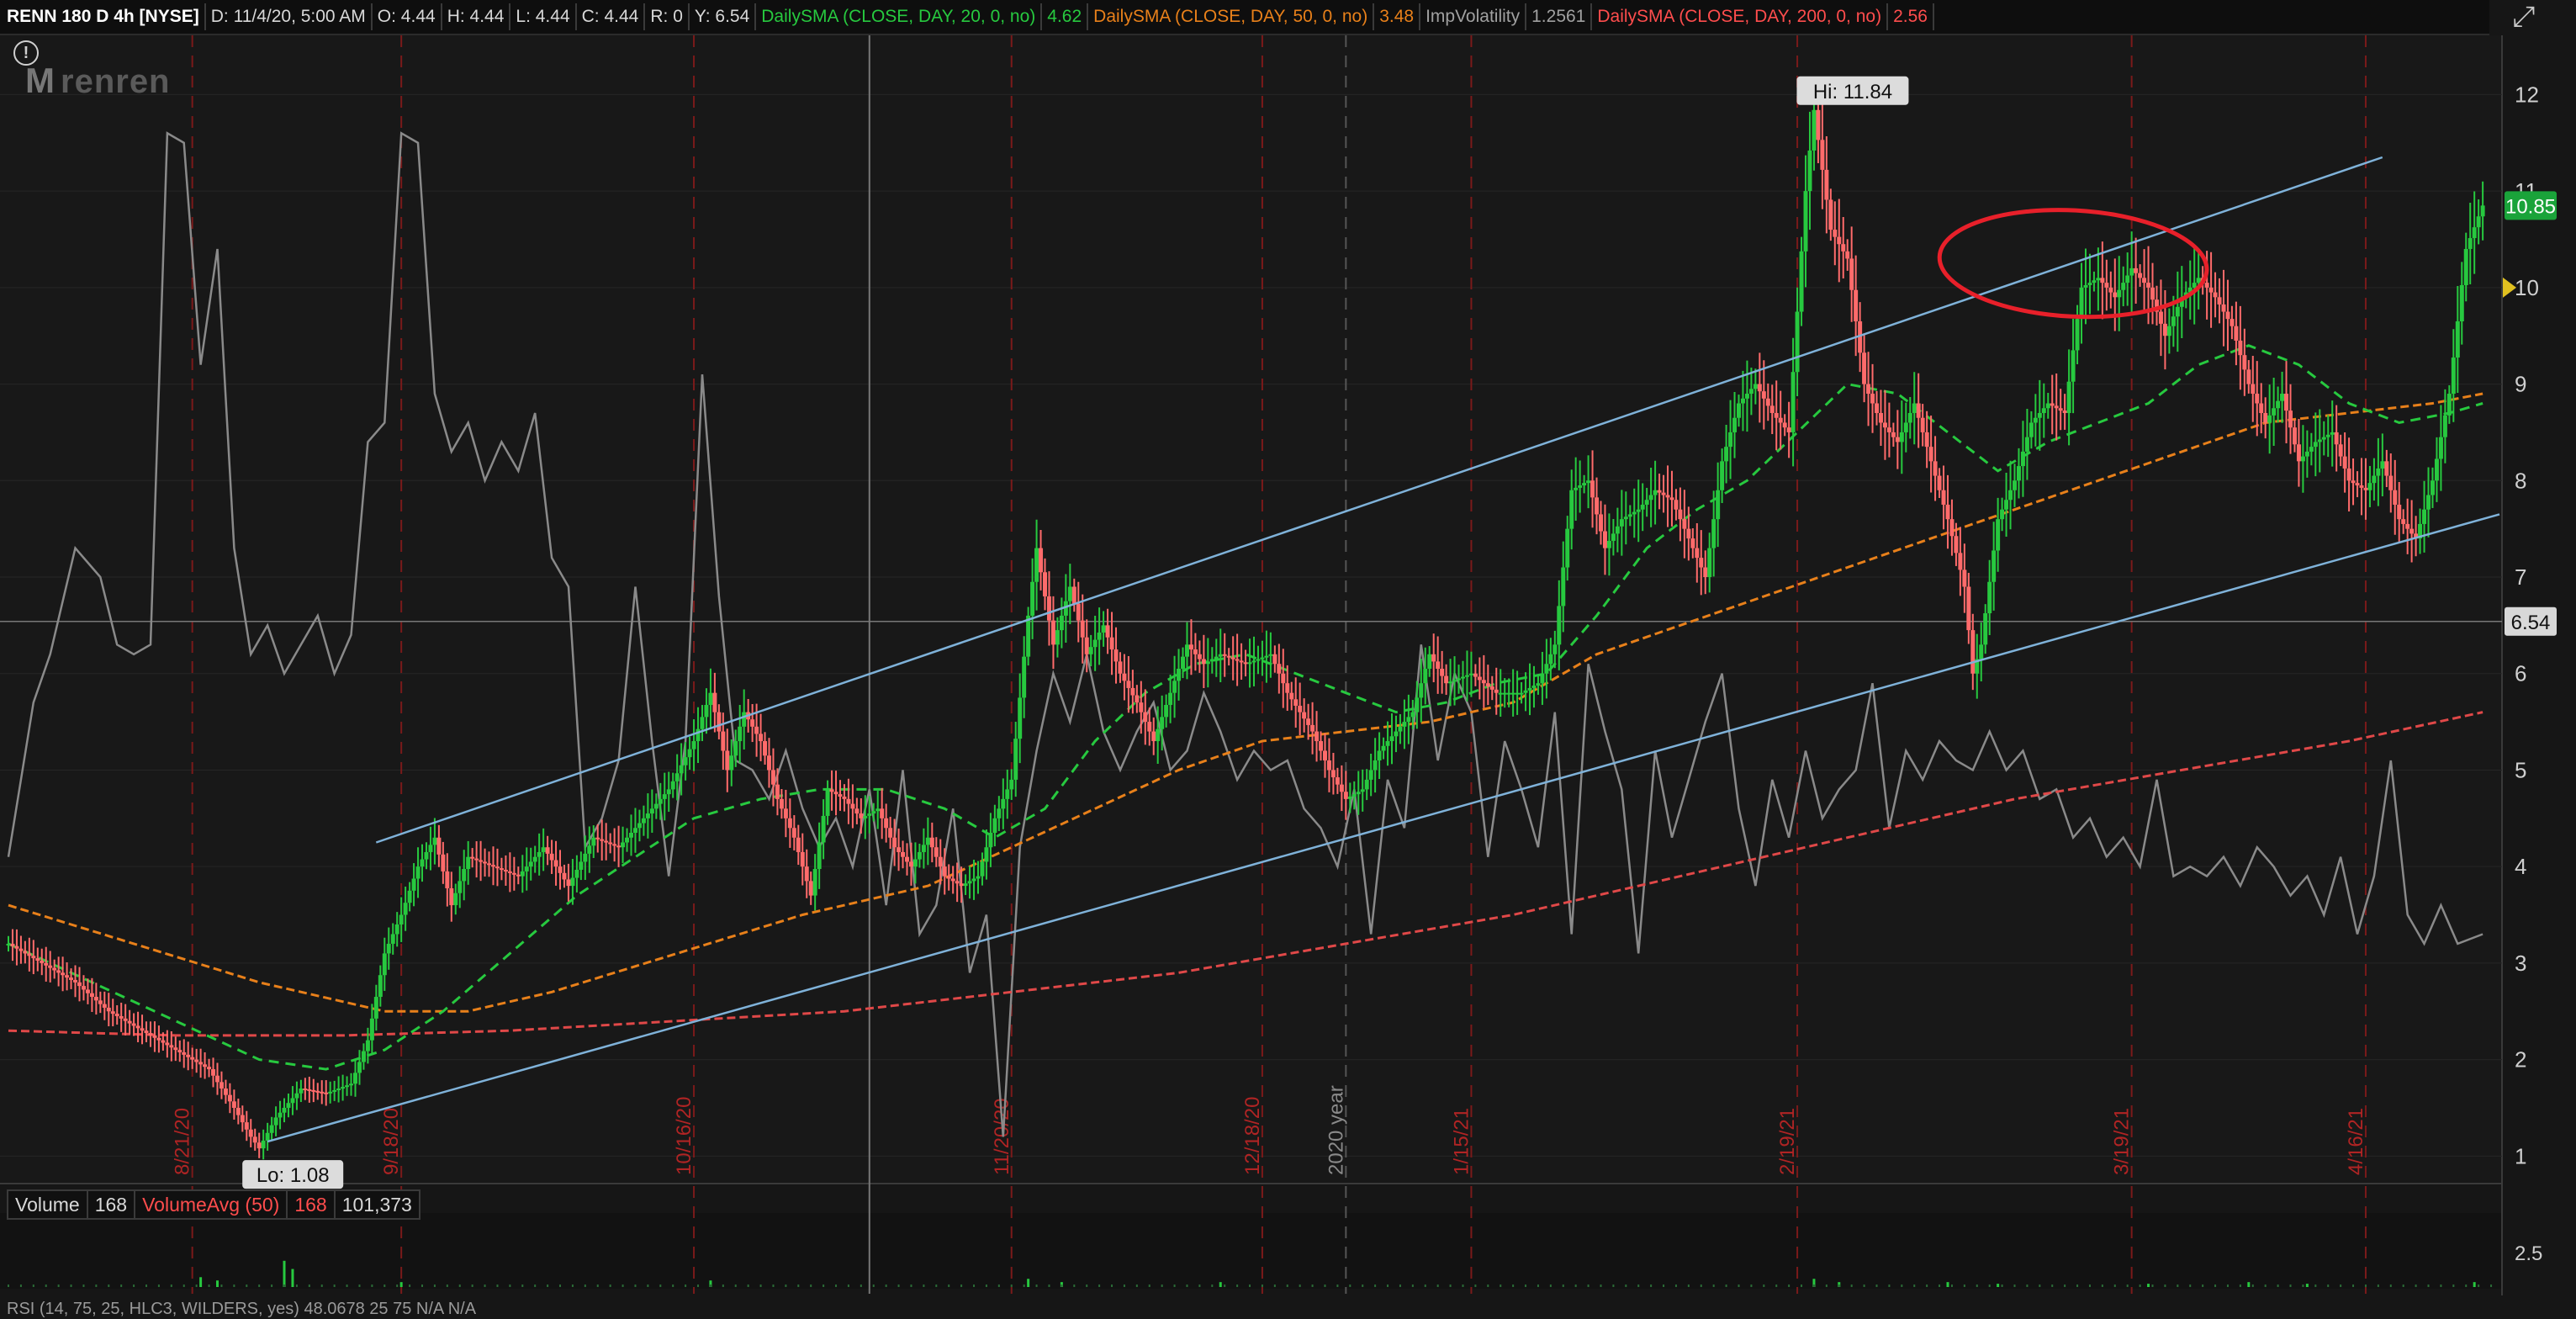  What do you see at coordinates (1231, 16) in the screenshot?
I see `sma50-study-label: DailySMA (CLOSE, DAY, 50, 0, no)` at bounding box center [1231, 16].